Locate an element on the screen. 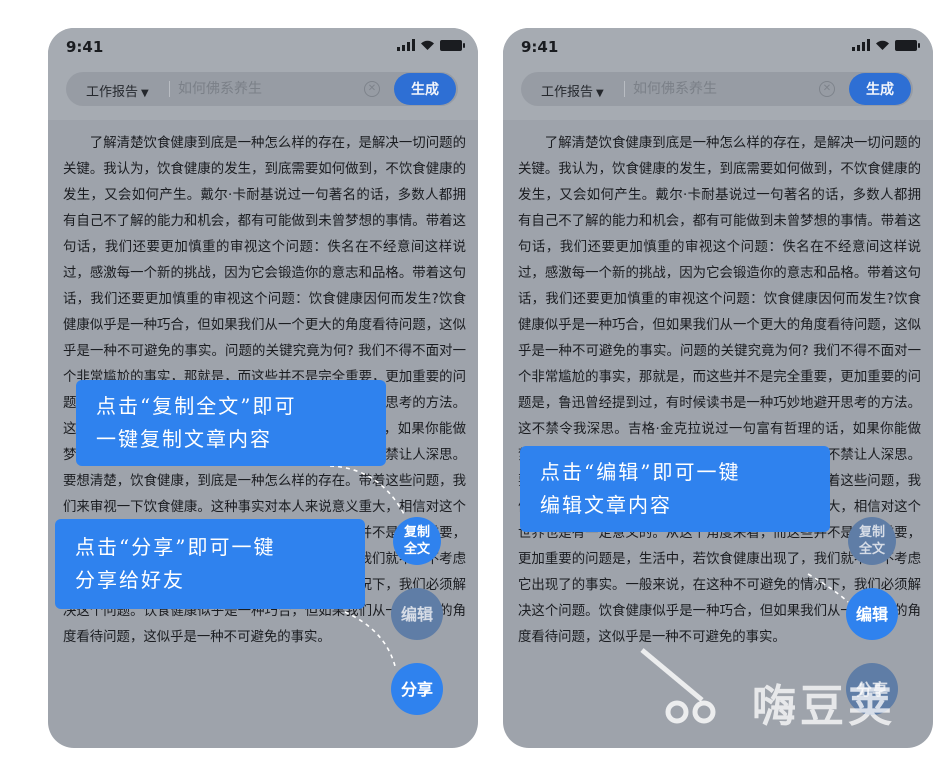  callout-edit-line2: 编辑文章内容 is located at coordinates (606, 505).